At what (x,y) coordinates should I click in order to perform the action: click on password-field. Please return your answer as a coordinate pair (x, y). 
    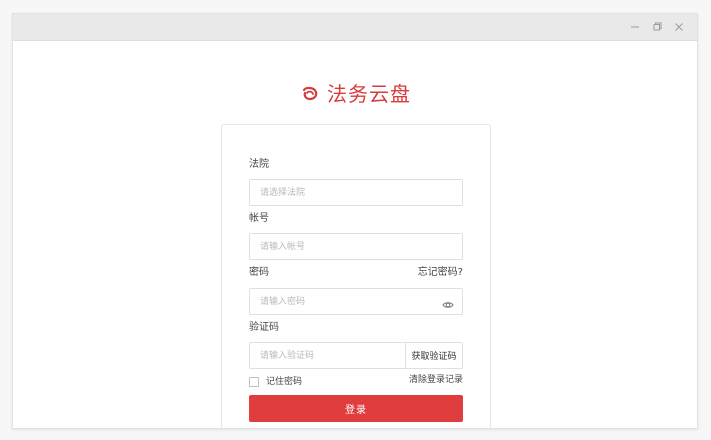
    Looking at the image, I should click on (356, 301).